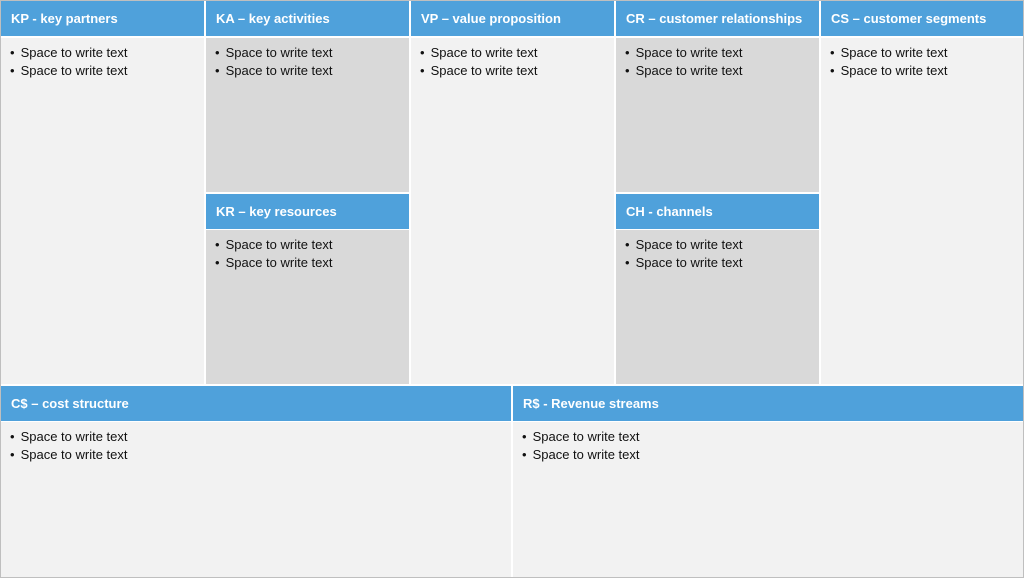  Describe the element at coordinates (256, 499) in the screenshot. I see `cost-body: Space to write text Space to write text` at that location.